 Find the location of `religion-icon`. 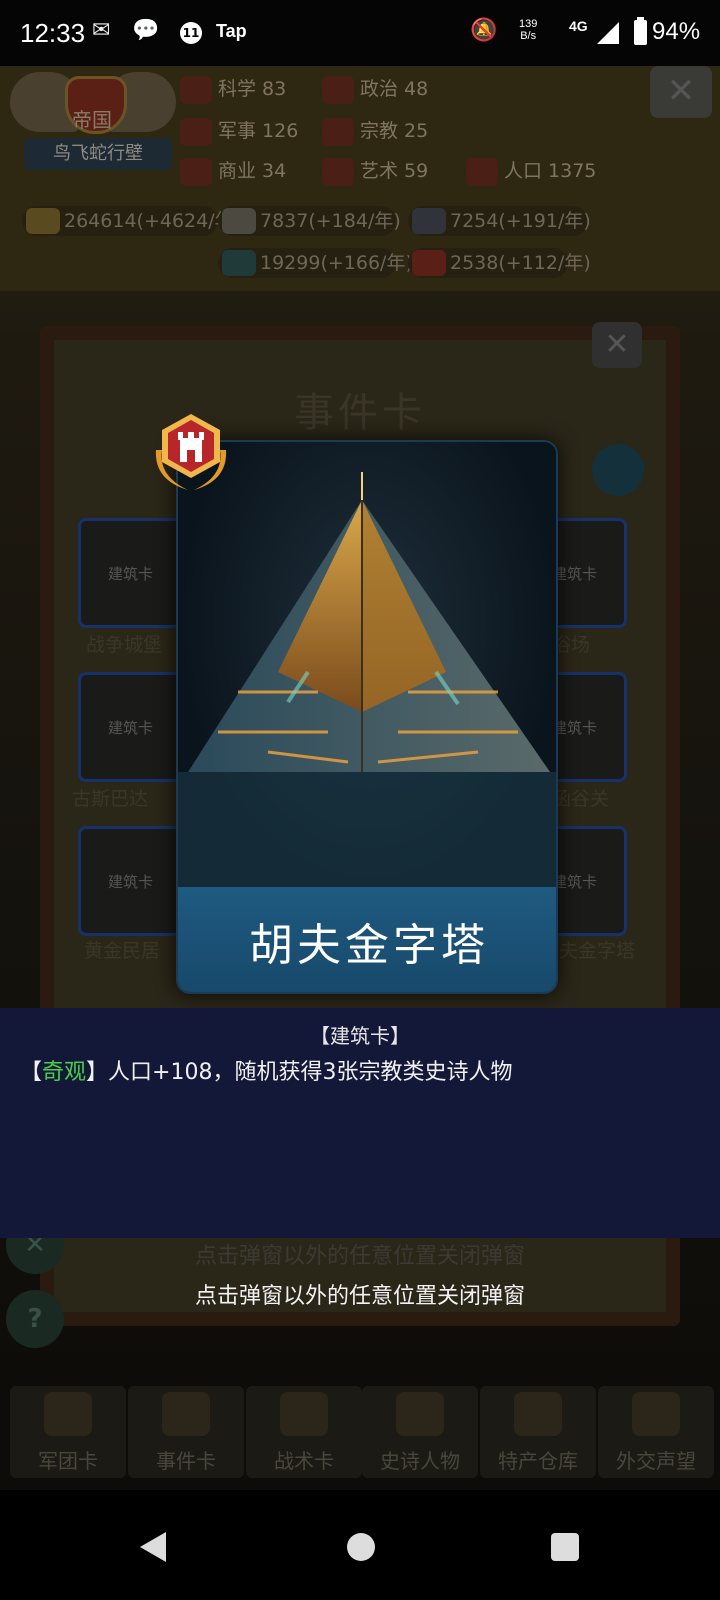

religion-icon is located at coordinates (338, 131).